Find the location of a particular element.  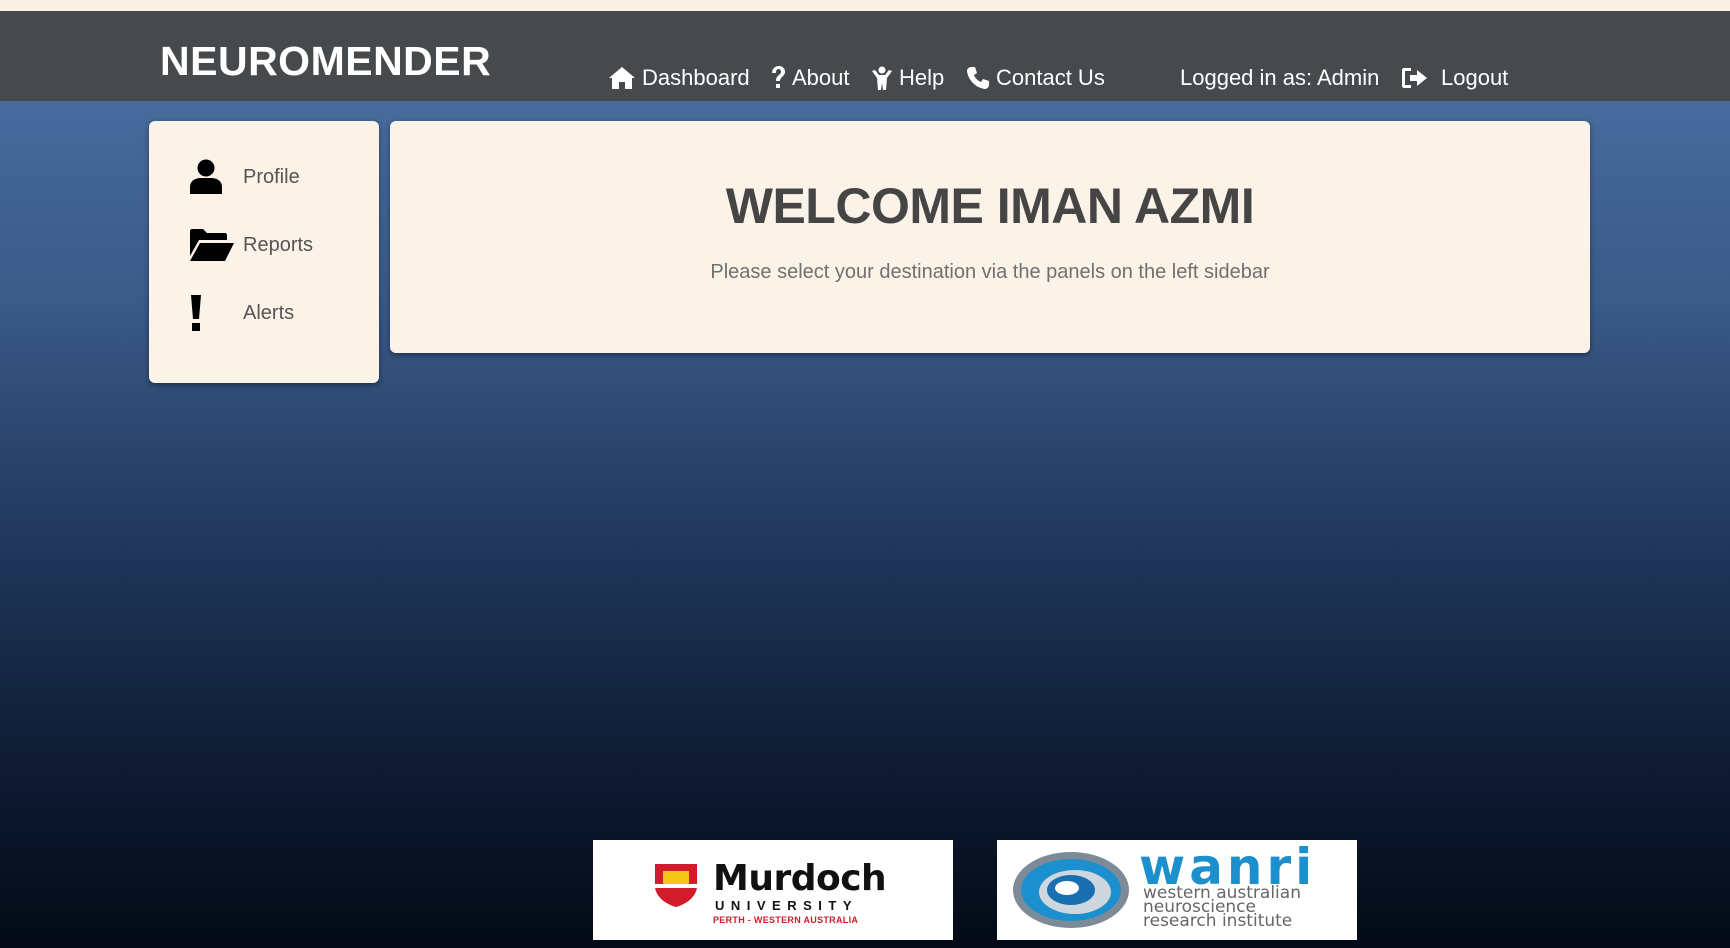

page-title: WELCOME IMAN AZMI is located at coordinates (990, 206).